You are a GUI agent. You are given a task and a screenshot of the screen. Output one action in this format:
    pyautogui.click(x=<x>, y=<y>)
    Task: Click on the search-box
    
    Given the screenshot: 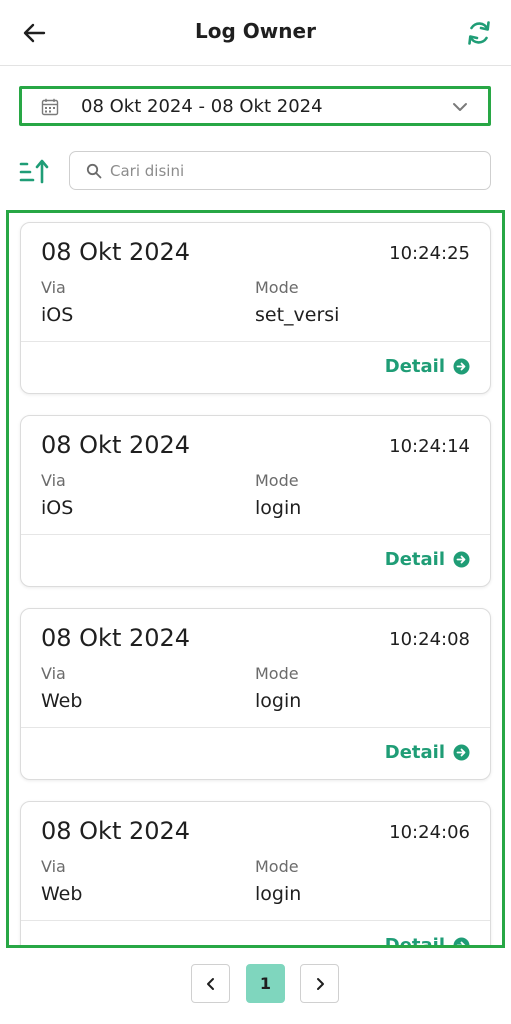 What is the action you would take?
    pyautogui.click(x=280, y=170)
    